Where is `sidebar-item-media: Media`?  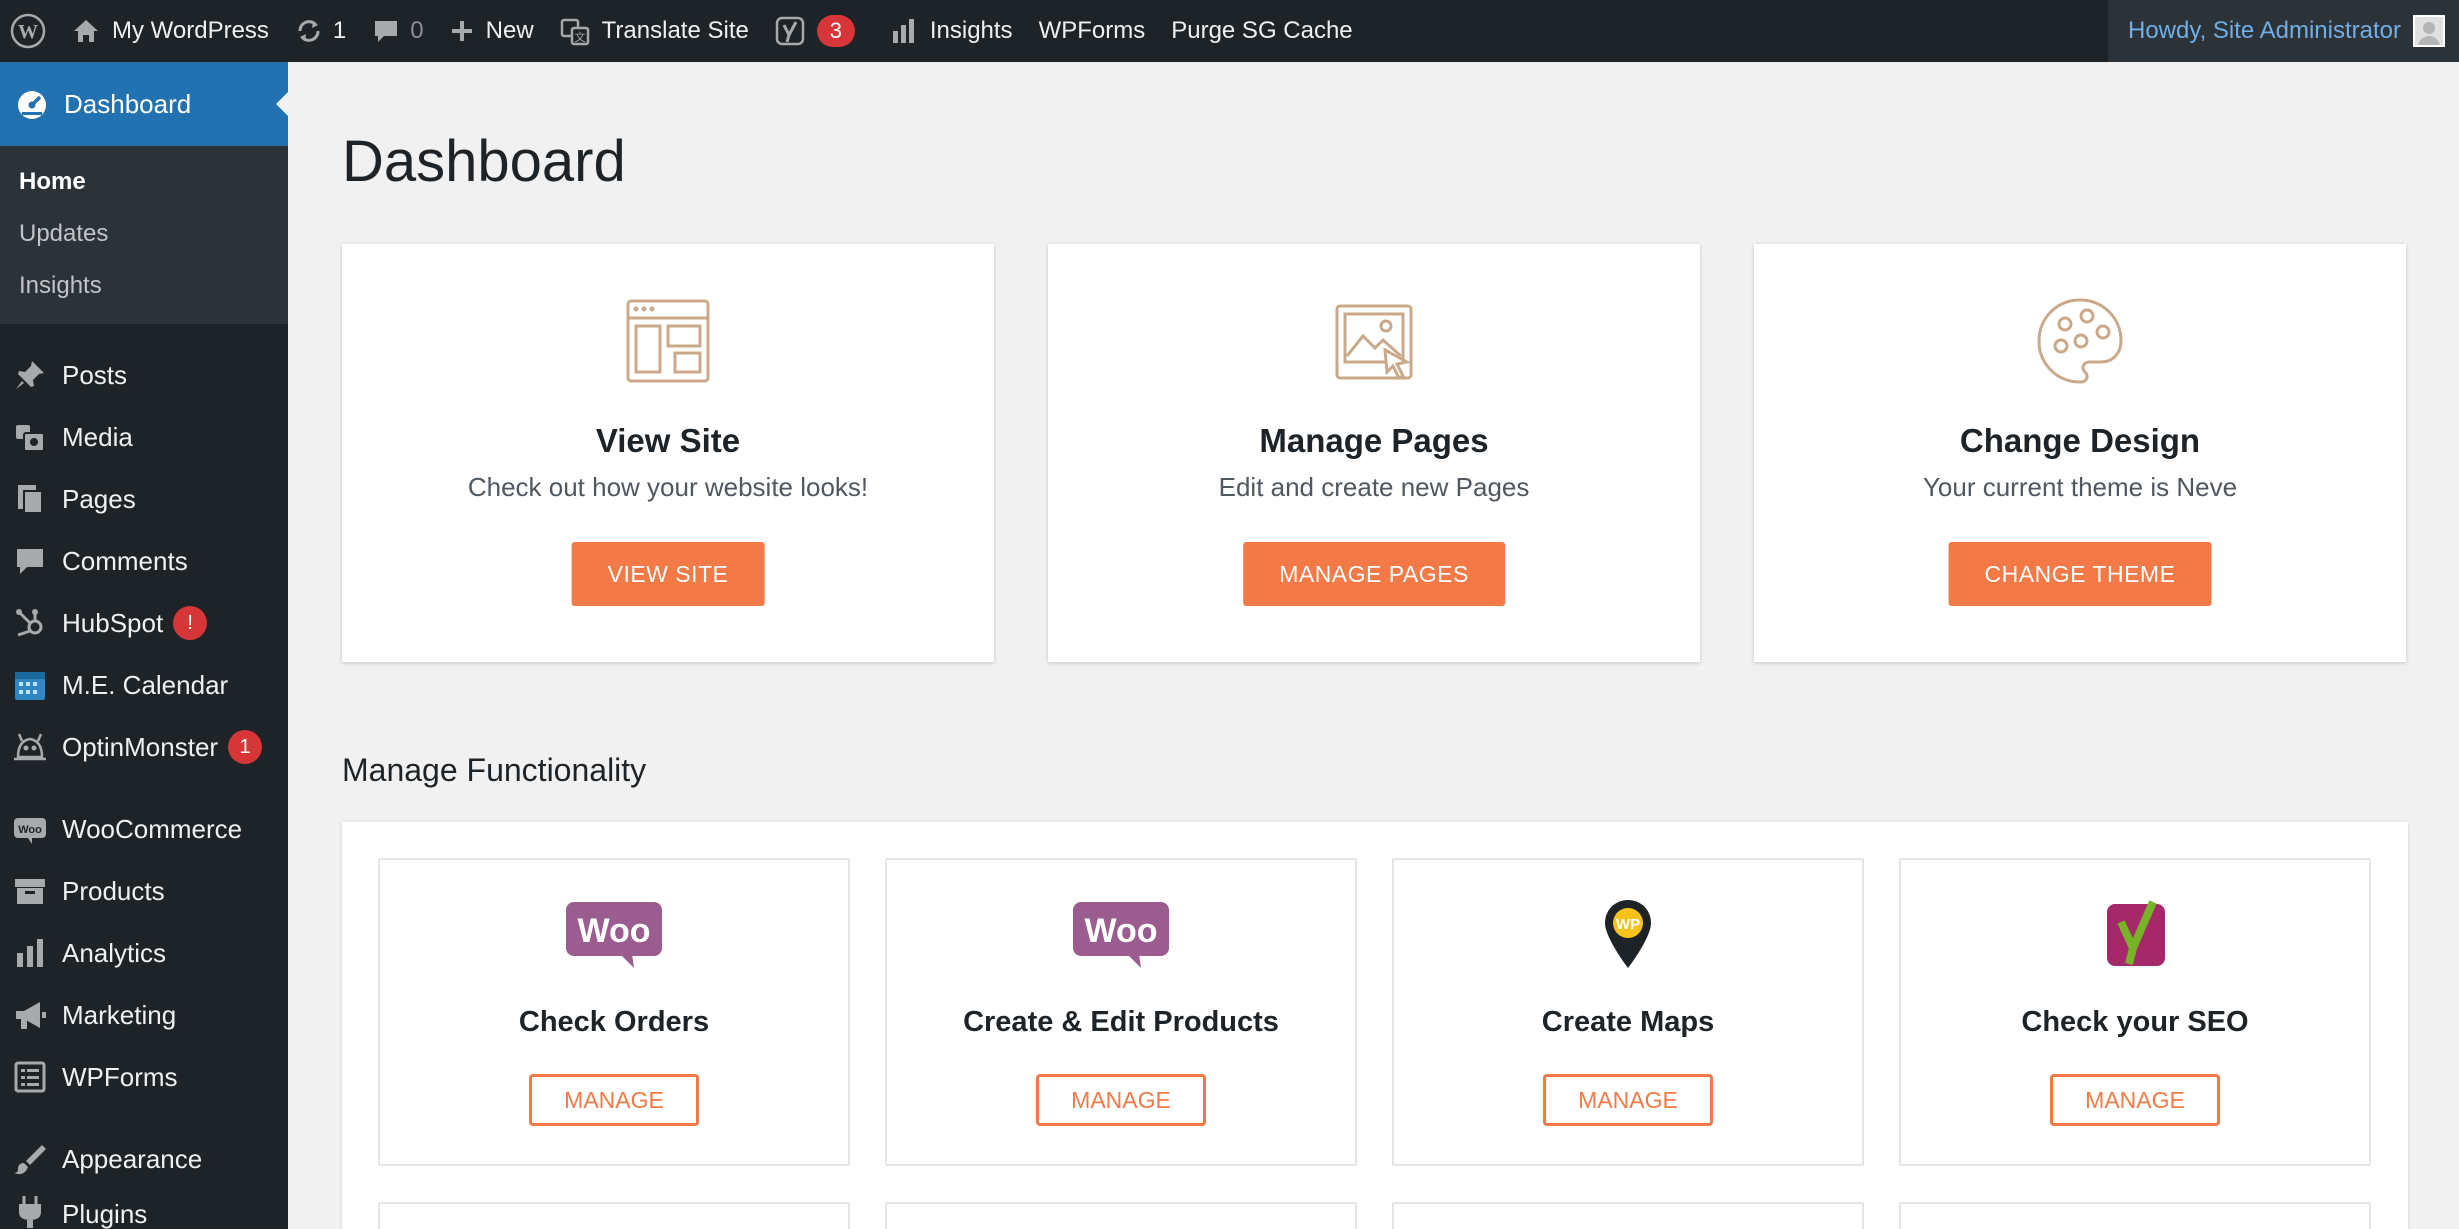 sidebar-item-media: Media is located at coordinates (144, 437).